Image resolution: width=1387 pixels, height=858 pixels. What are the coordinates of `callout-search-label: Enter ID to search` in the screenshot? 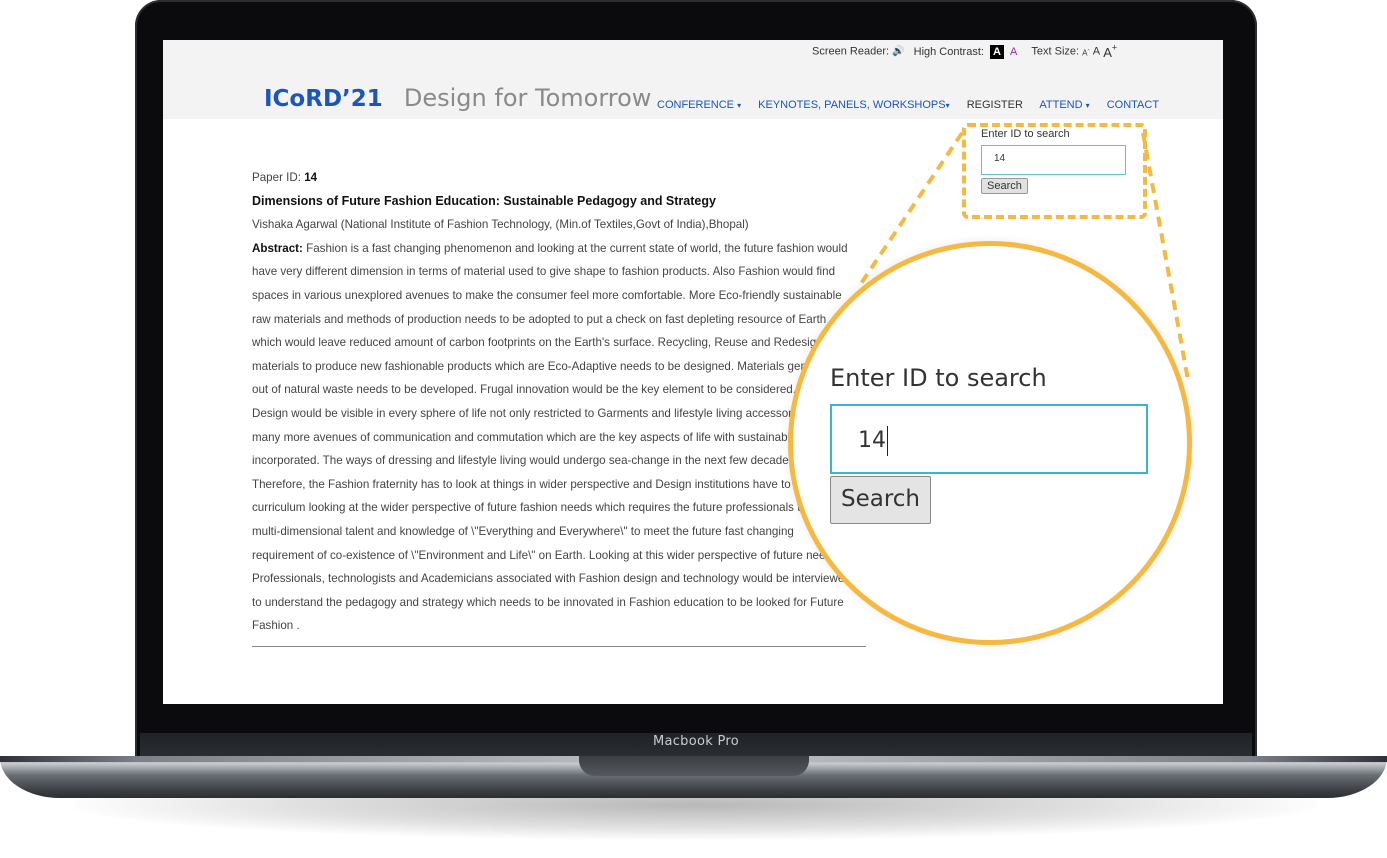 It's located at (938, 378).